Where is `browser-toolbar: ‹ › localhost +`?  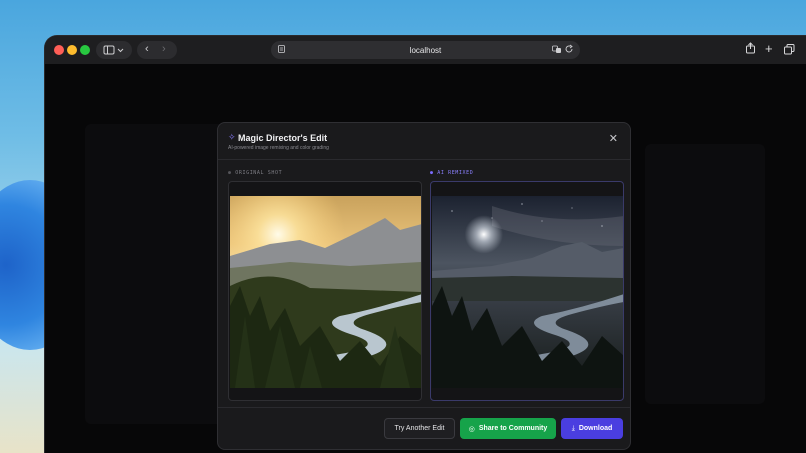 browser-toolbar: ‹ › localhost + is located at coordinates (425, 50).